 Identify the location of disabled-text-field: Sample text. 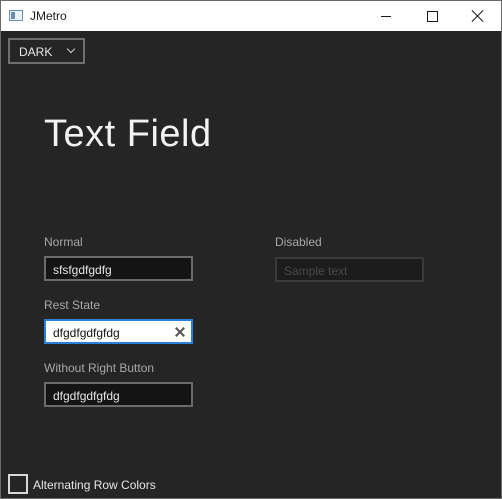
(349, 269).